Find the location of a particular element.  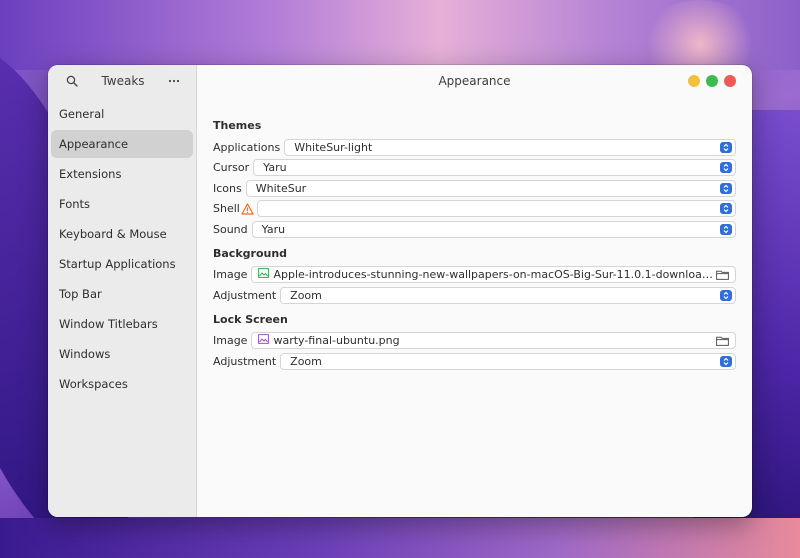

lockscreen-image-row: Image warty-final-ubuntu.png is located at coordinates (474, 341).